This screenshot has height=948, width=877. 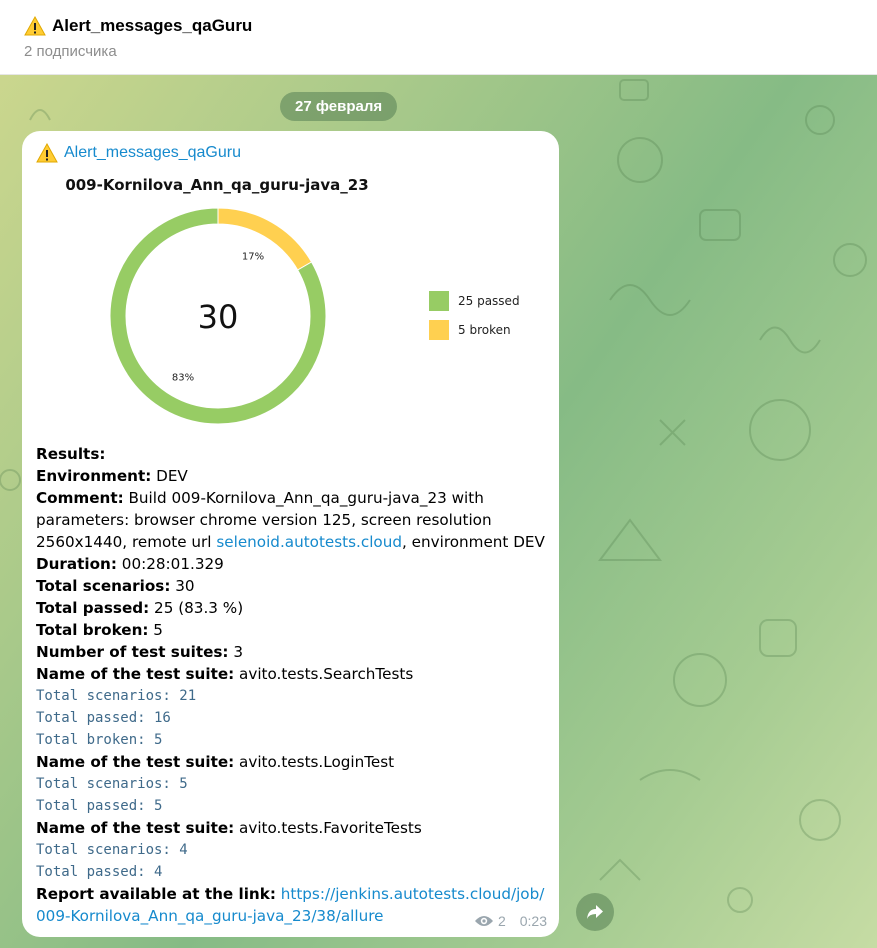 I want to click on total-scenarios-label: Total scenarios:, so click(x=103, y=586).